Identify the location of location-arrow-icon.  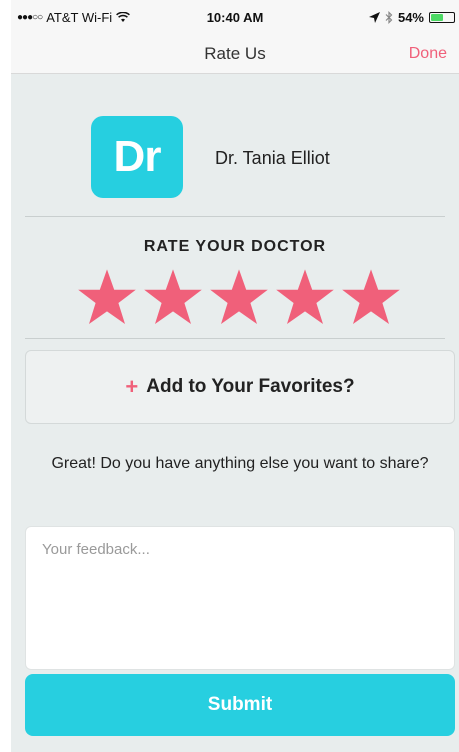
(374, 17).